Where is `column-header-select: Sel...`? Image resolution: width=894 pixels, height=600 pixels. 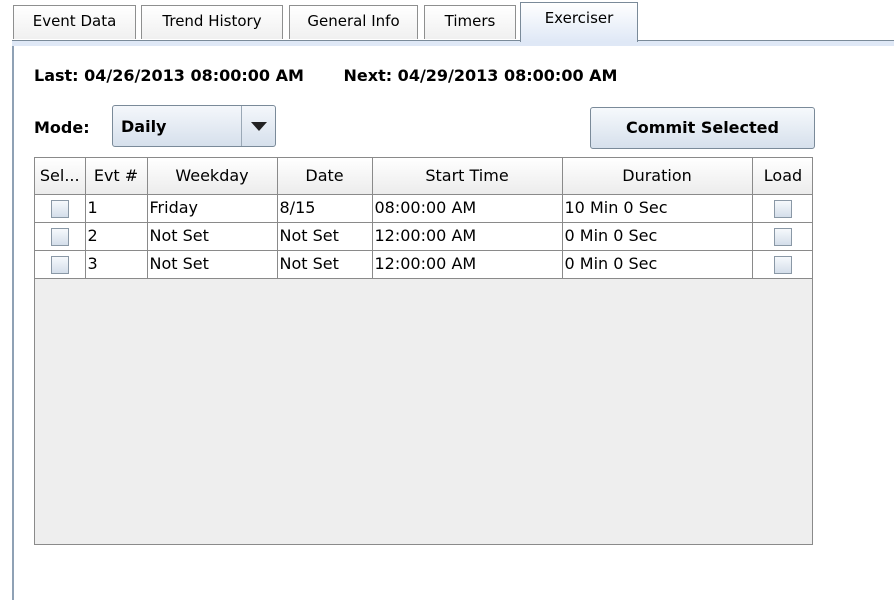
column-header-select: Sel... is located at coordinates (60, 176).